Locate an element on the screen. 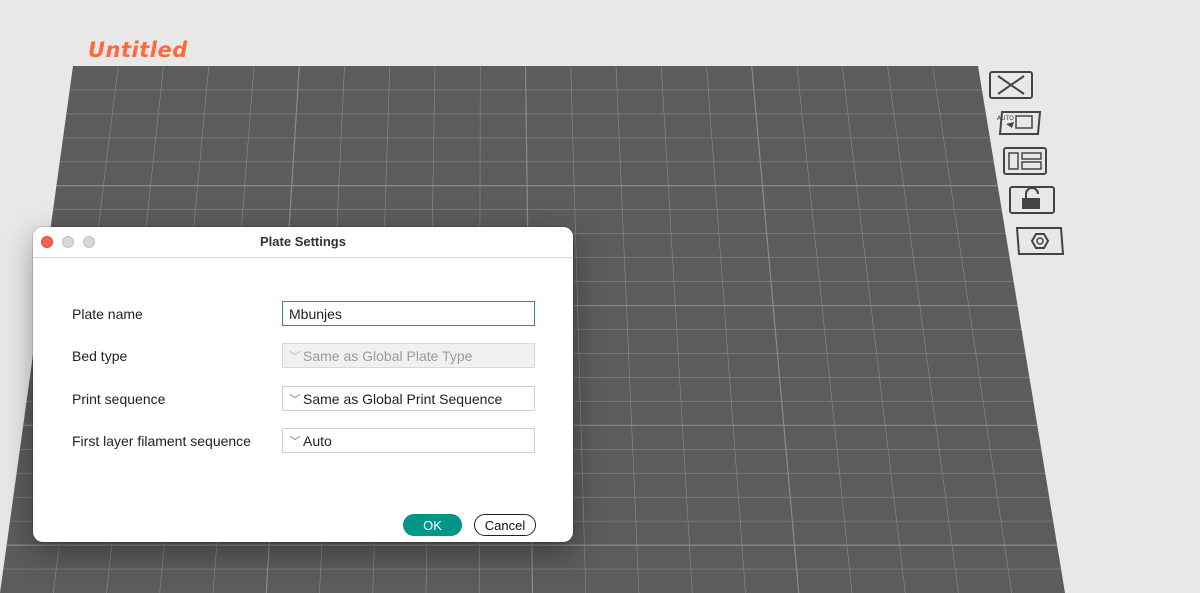 The height and width of the screenshot is (593, 1200). bed-type-select: ﹀ Same as Global Plate Type is located at coordinates (408, 355).